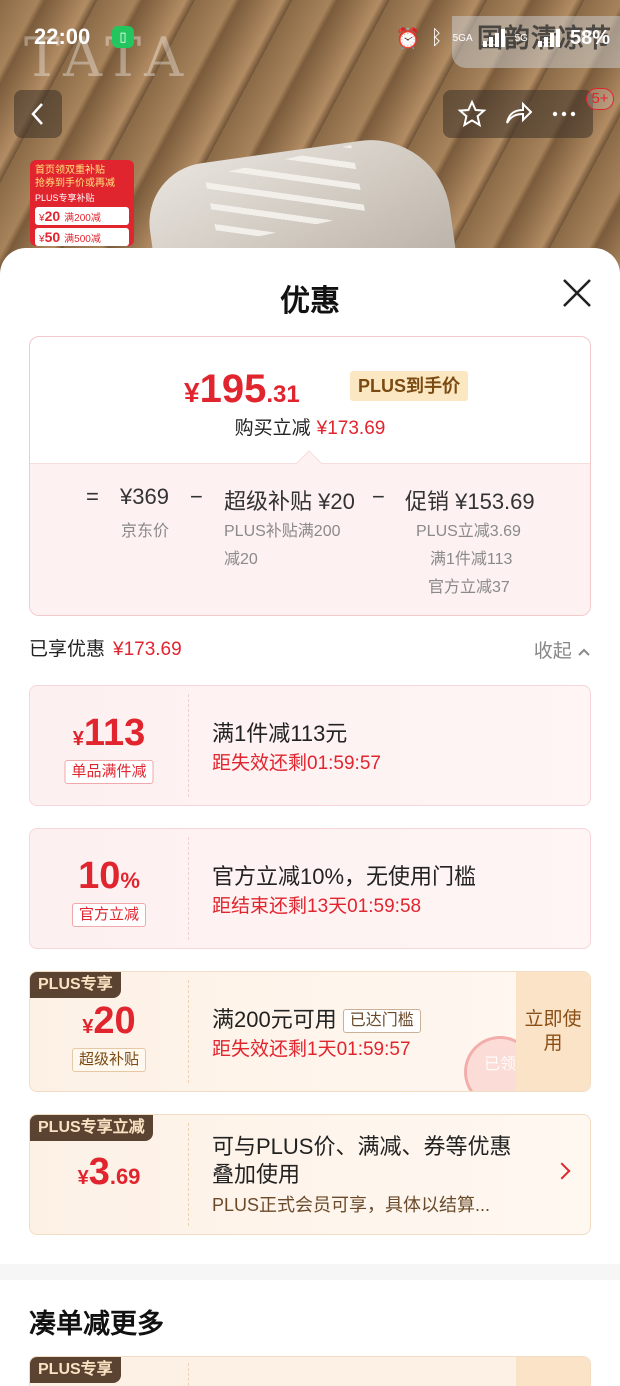 Image resolution: width=620 pixels, height=1386 pixels. I want to click on promo-note: 满1件减113, so click(471, 559).